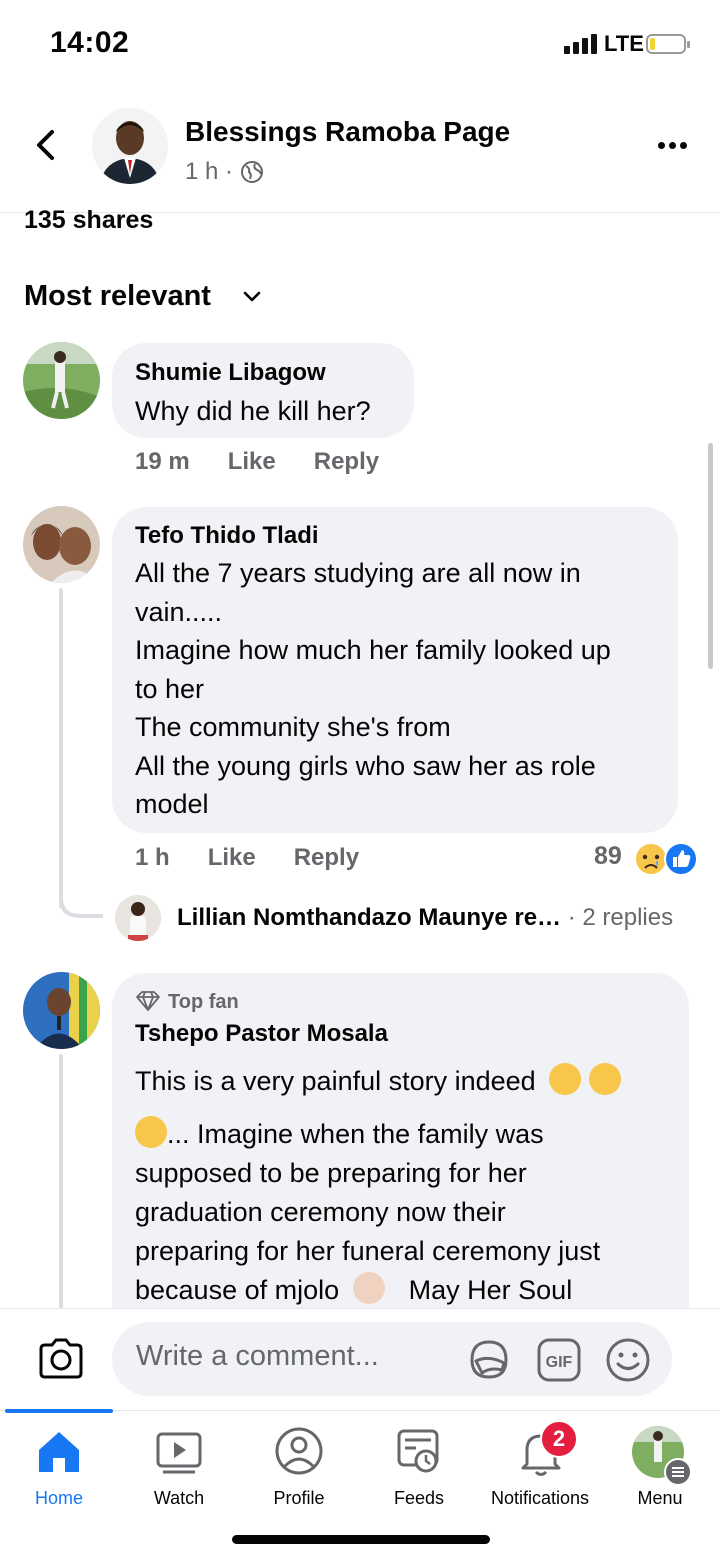 Image resolution: width=720 pixels, height=1560 pixels. Describe the element at coordinates (203, 1002) in the screenshot. I see `top-fan-badge: Top fan` at that location.